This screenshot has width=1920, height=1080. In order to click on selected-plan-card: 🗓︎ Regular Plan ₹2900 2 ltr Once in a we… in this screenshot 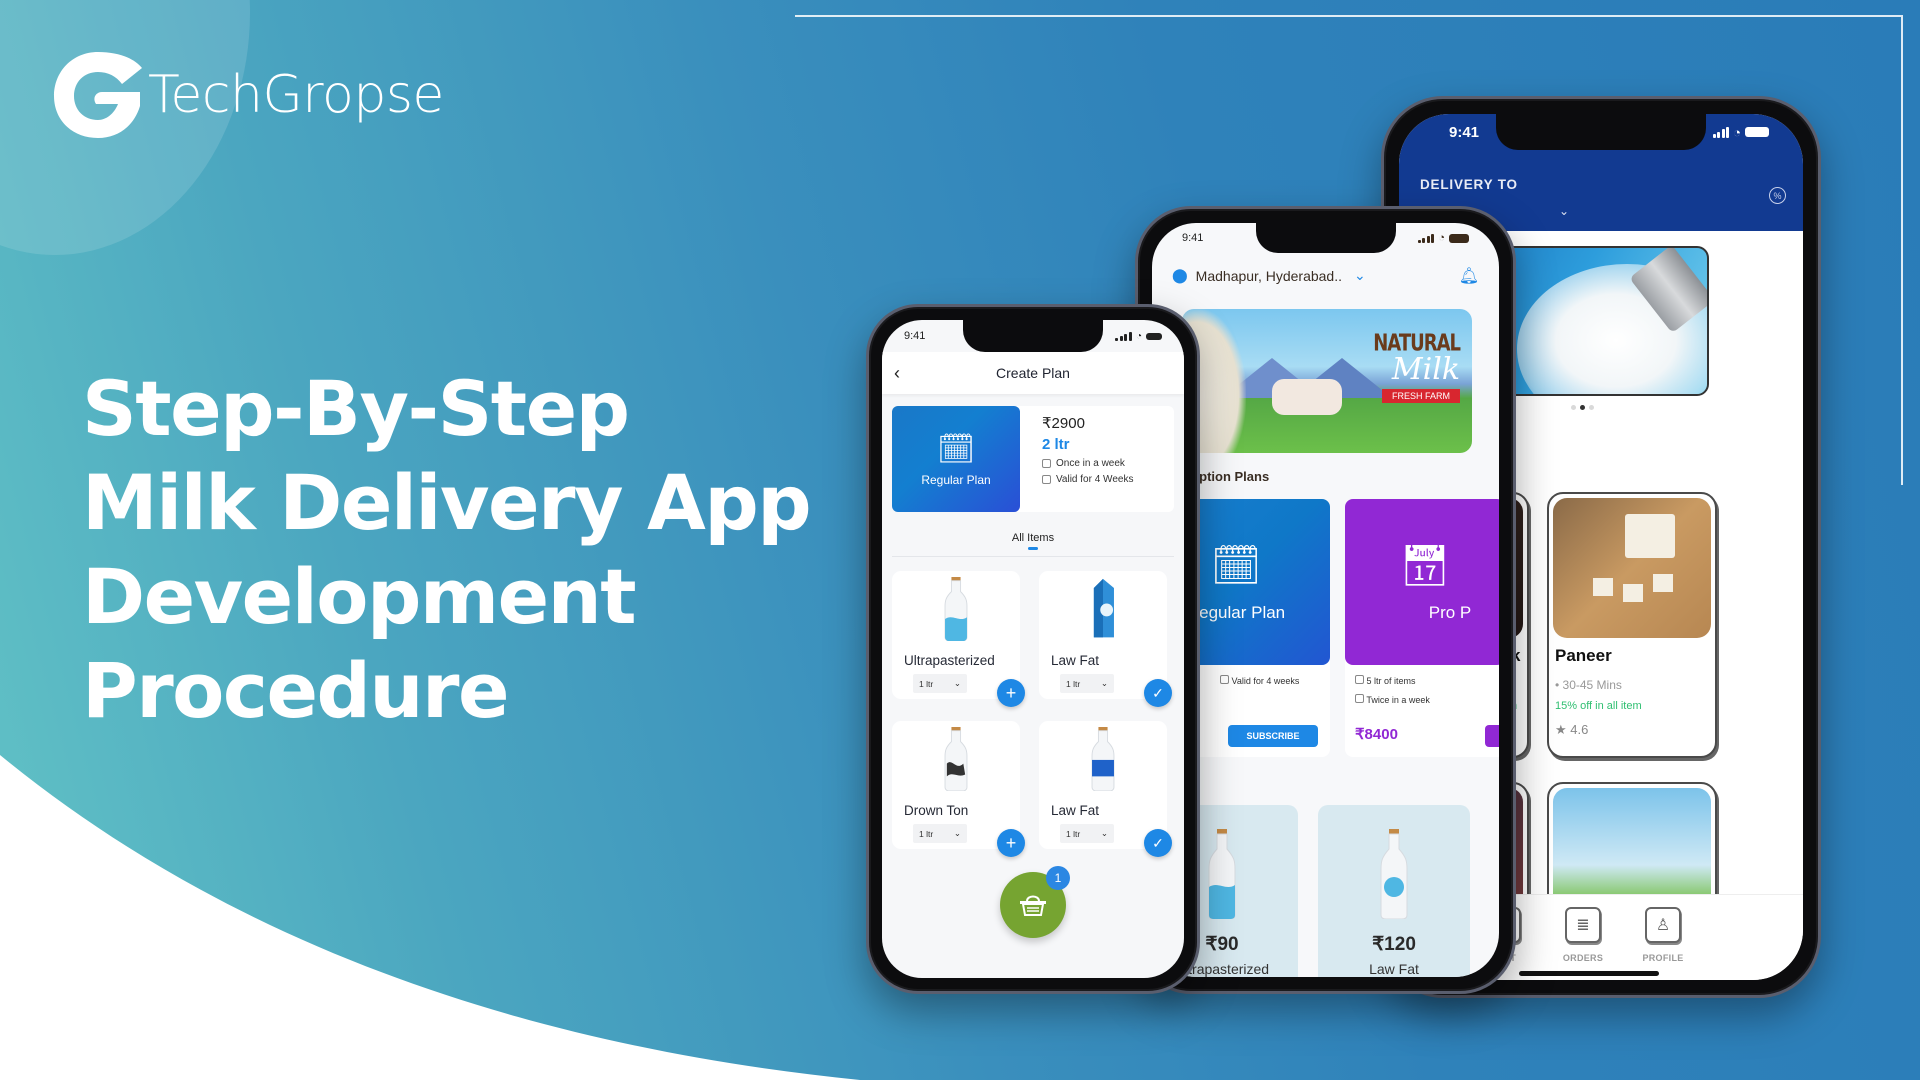, I will do `click(1033, 459)`.